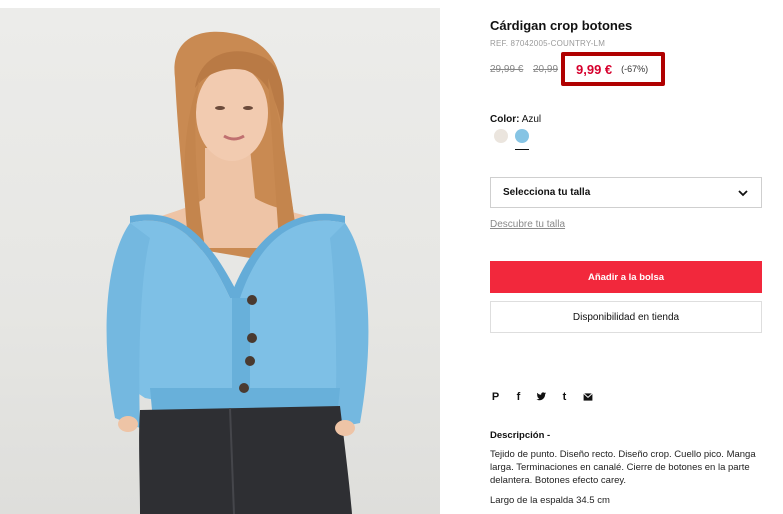 This screenshot has height=514, width=783. Describe the element at coordinates (522, 149) in the screenshot. I see `selected-swatch-indicator` at that location.